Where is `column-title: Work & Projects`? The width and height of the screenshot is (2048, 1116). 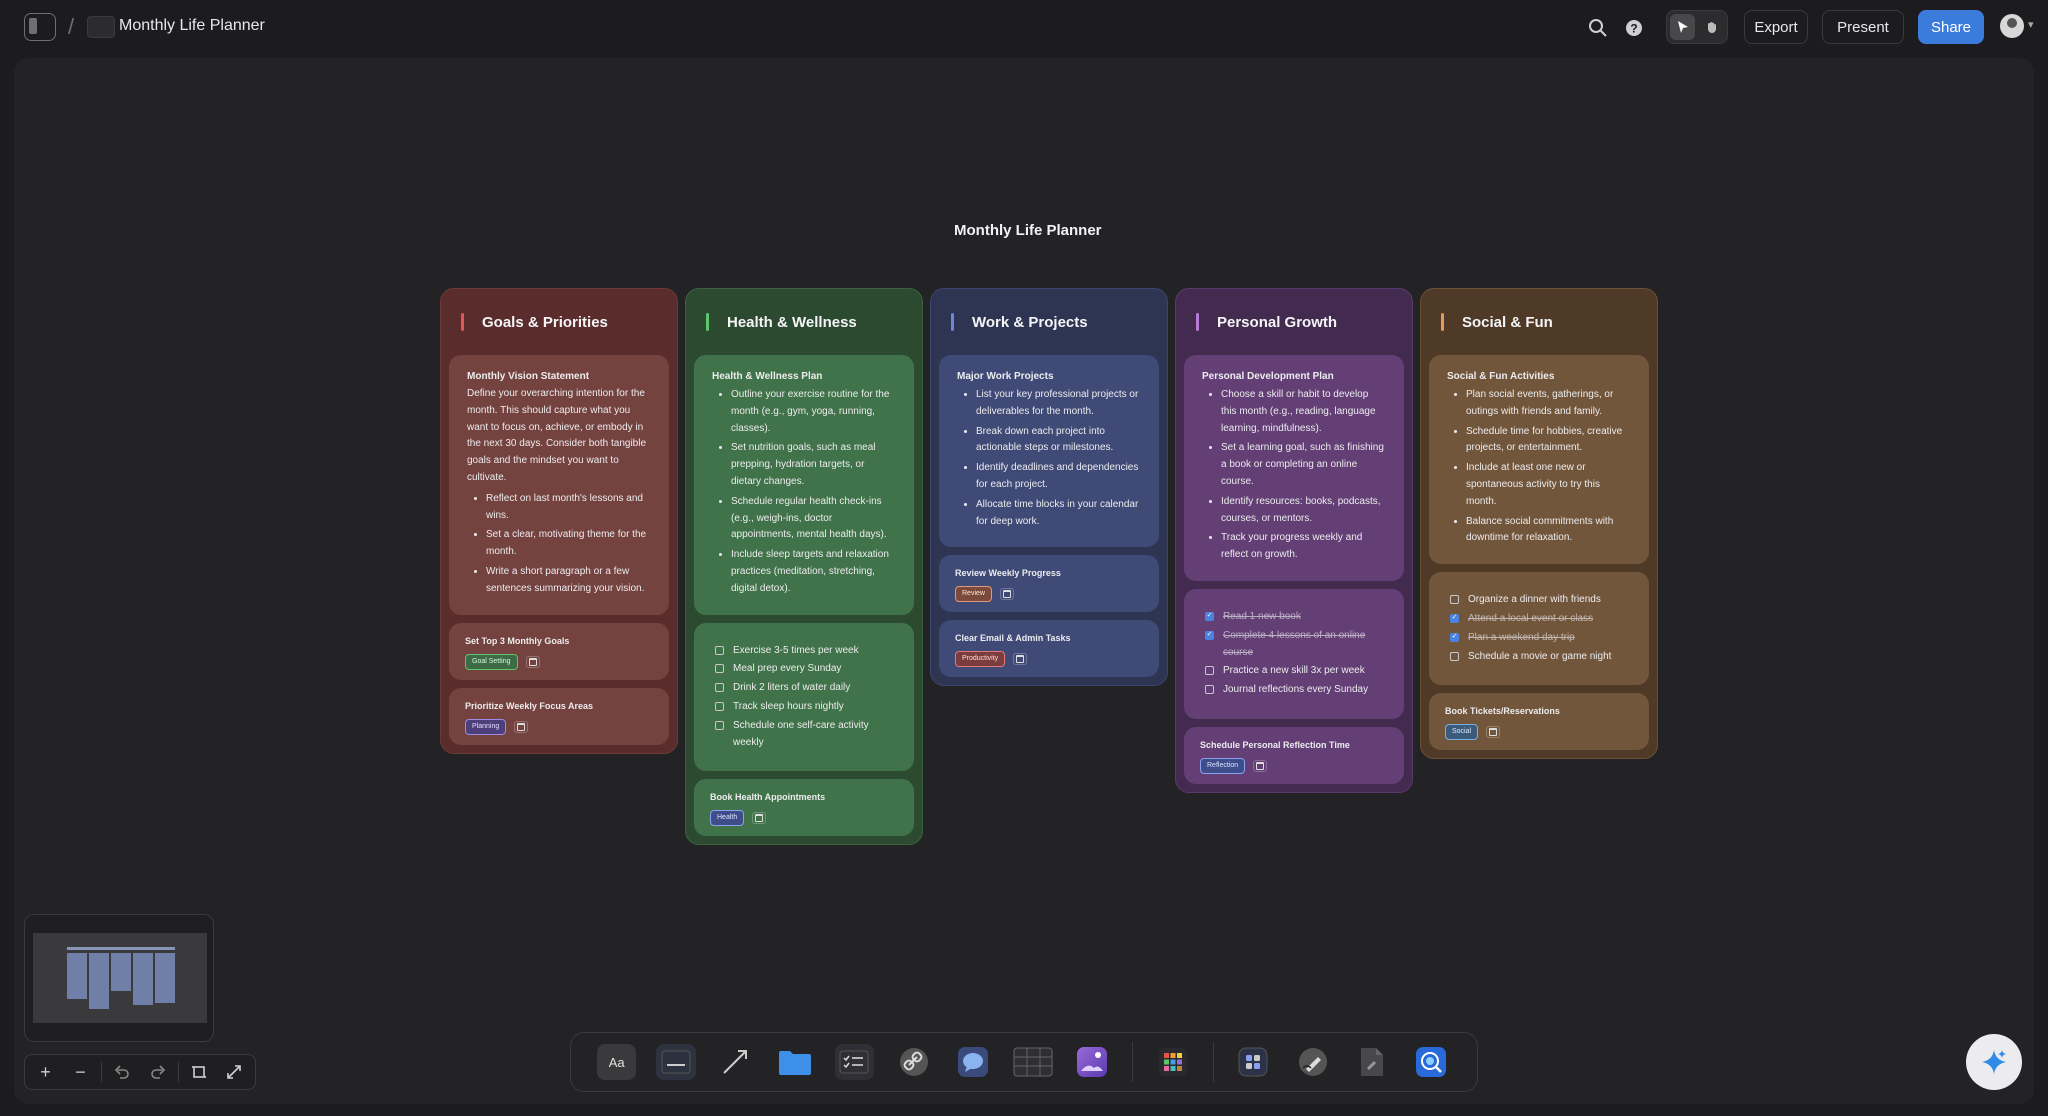 column-title: Work & Projects is located at coordinates (1030, 322).